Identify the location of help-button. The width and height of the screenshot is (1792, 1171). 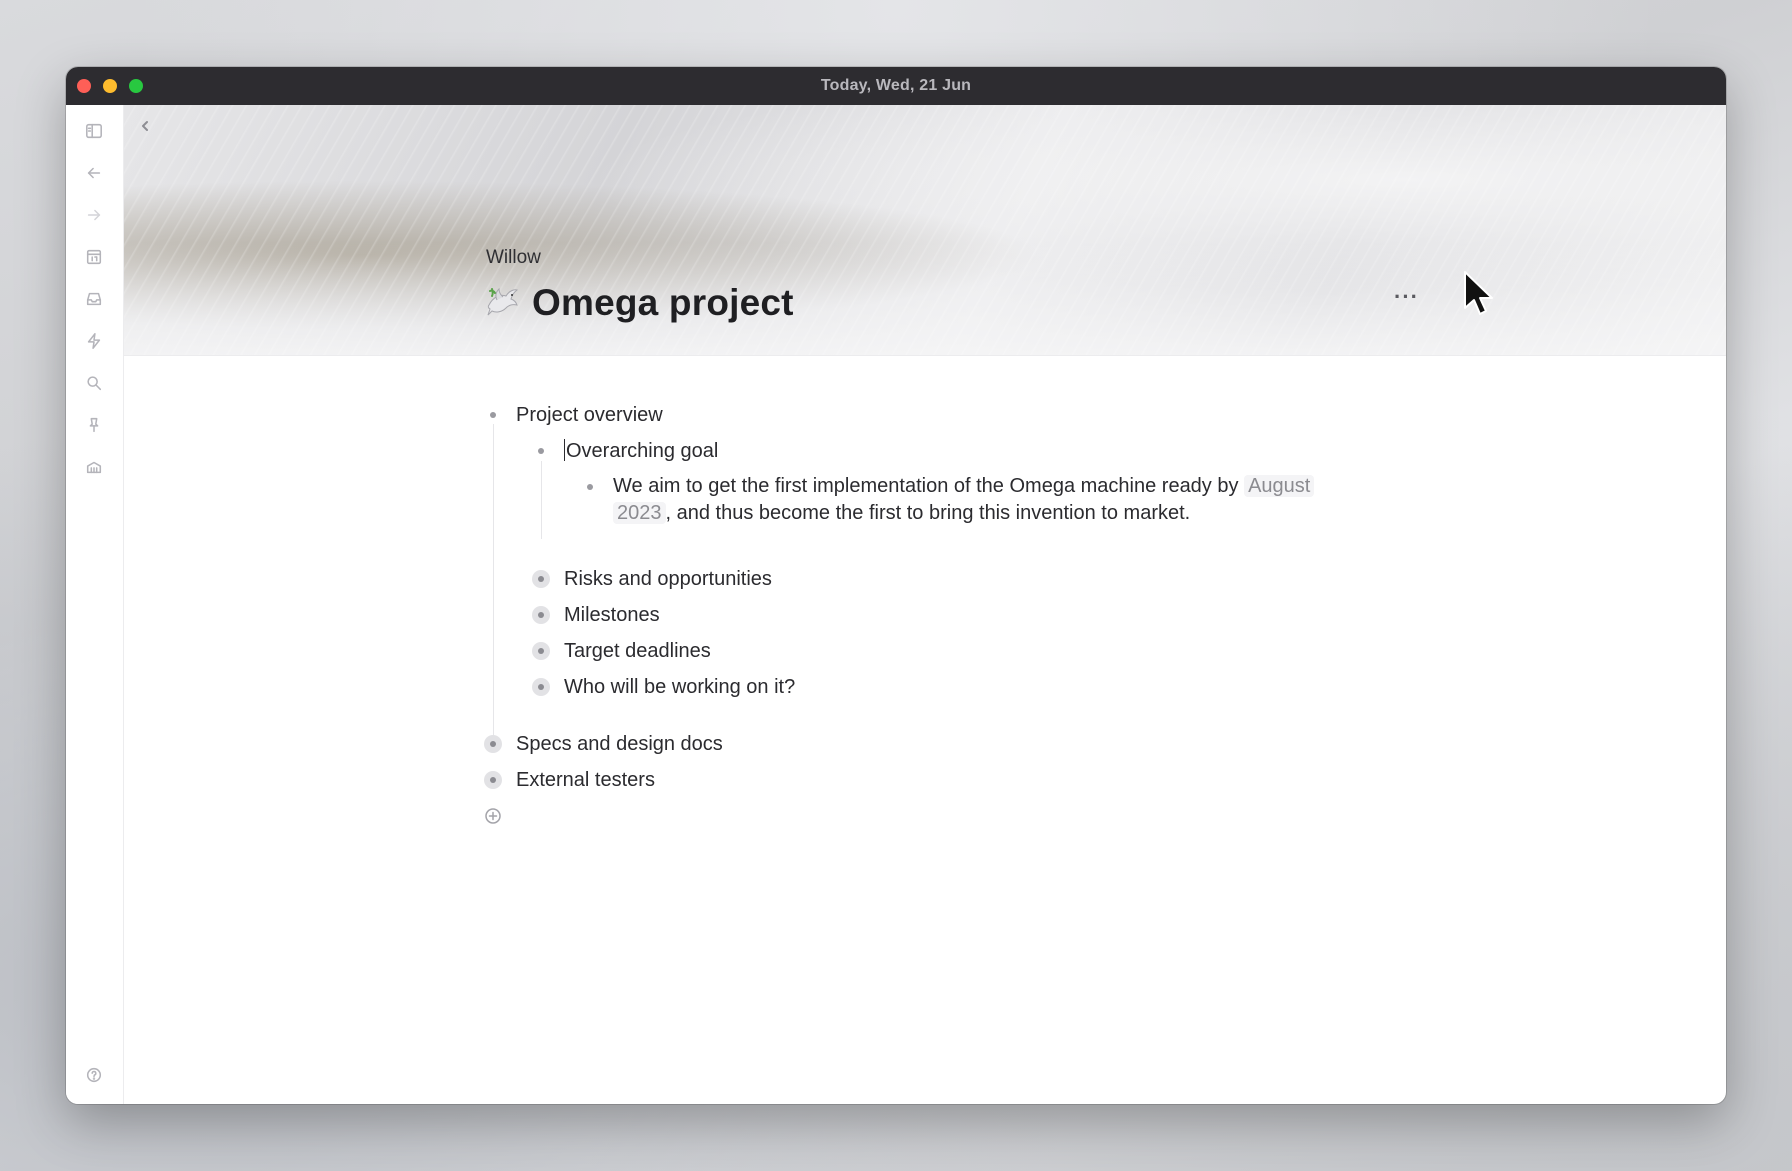
(94, 1075).